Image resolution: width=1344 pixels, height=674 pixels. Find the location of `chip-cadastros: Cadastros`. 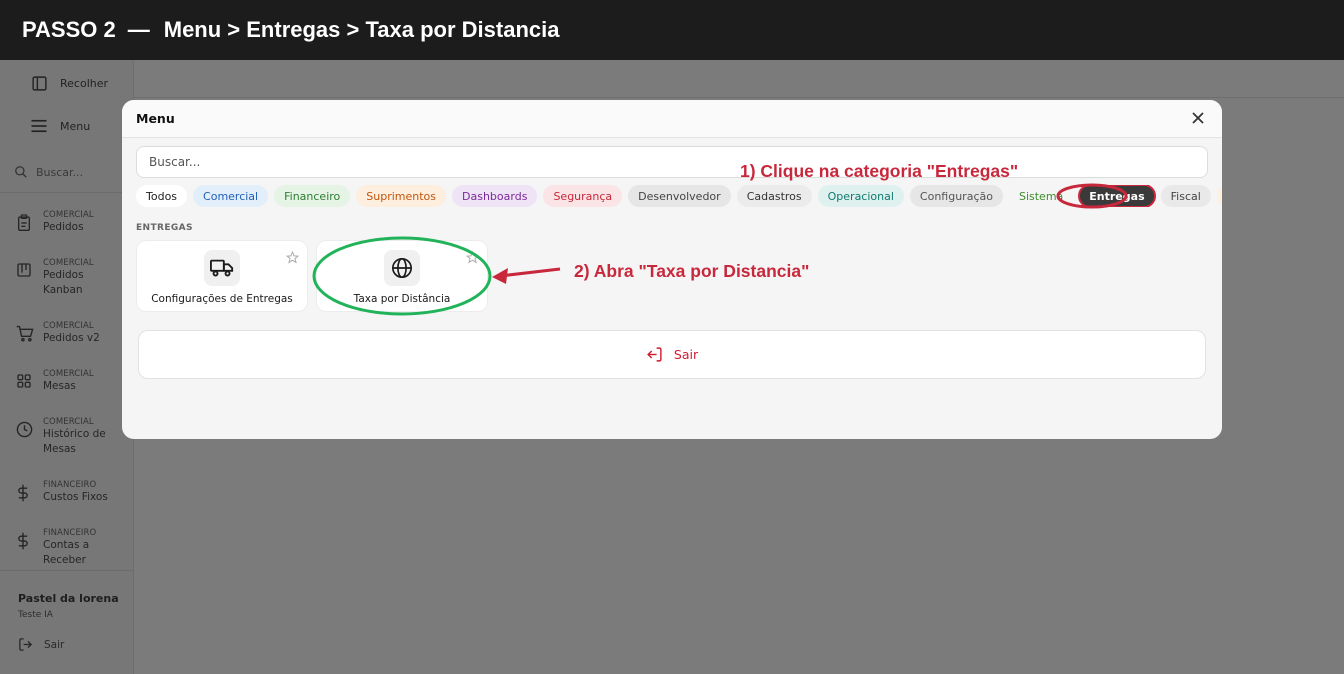

chip-cadastros: Cadastros is located at coordinates (774, 196).